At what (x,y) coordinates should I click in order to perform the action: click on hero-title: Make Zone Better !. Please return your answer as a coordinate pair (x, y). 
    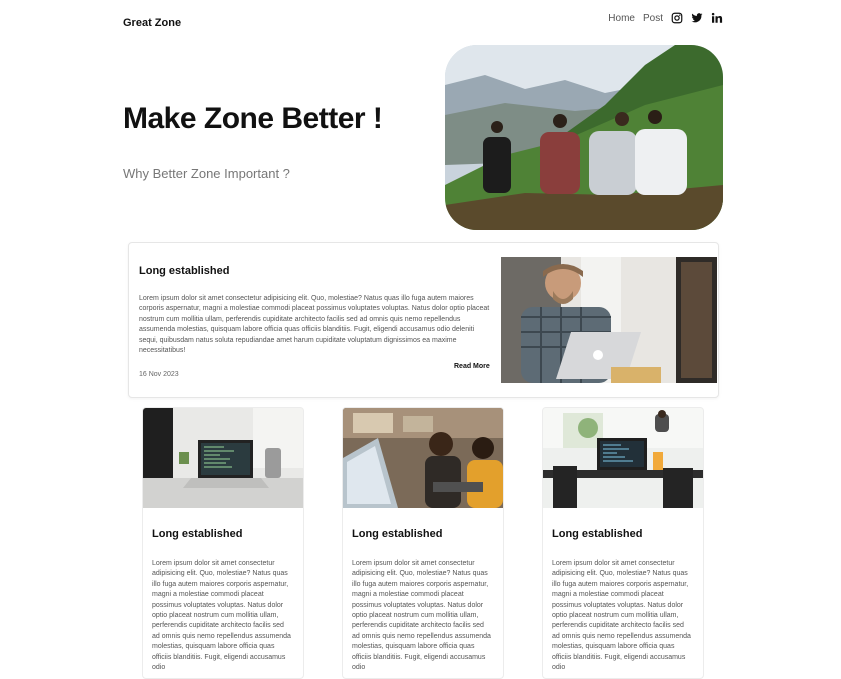
    Looking at the image, I should click on (253, 118).